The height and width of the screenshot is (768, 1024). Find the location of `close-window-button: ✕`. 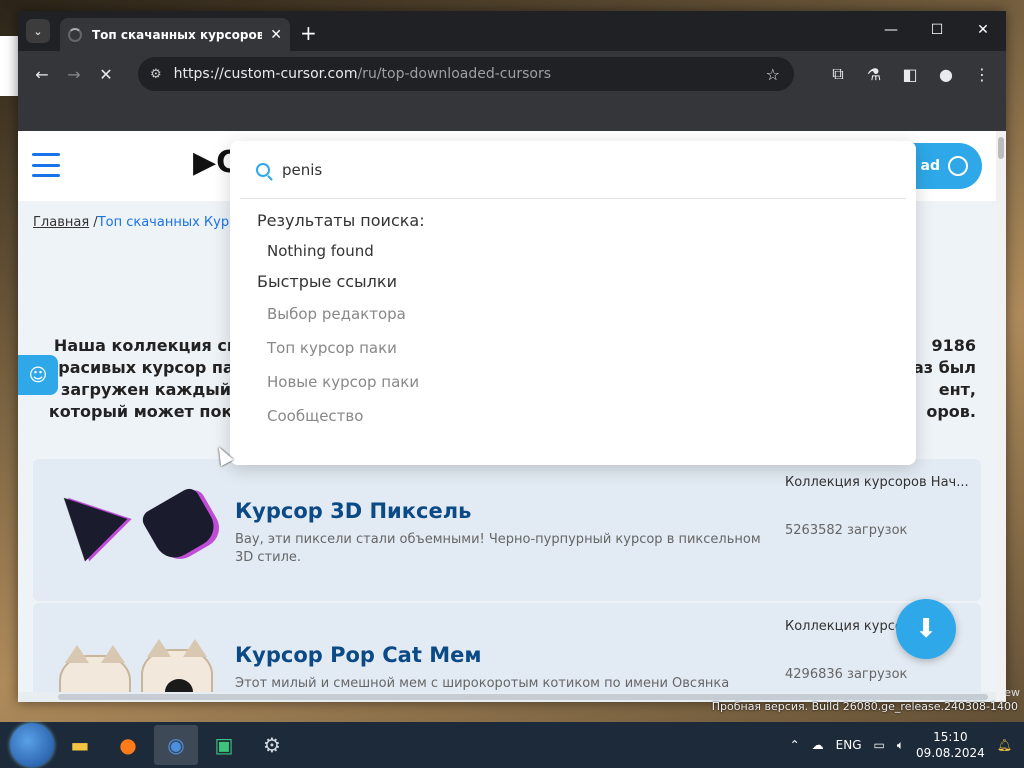

close-window-button: ✕ is located at coordinates (983, 30).